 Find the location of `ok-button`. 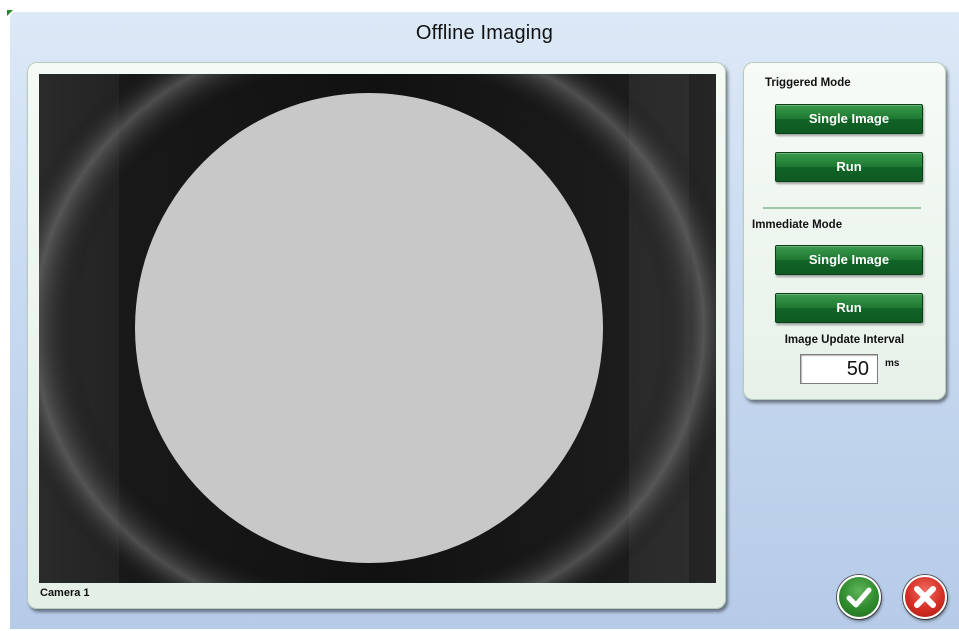

ok-button is located at coordinates (859, 597).